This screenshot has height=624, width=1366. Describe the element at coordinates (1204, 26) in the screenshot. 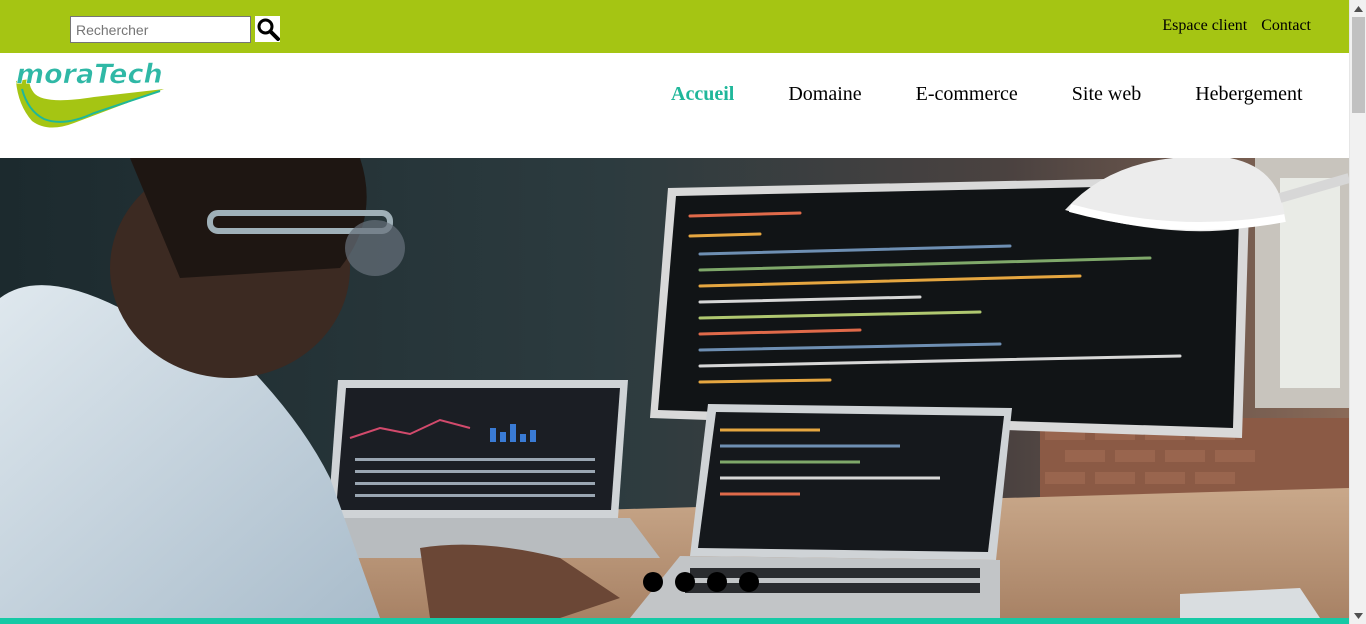

I see `espace-client-link: Espace client` at that location.